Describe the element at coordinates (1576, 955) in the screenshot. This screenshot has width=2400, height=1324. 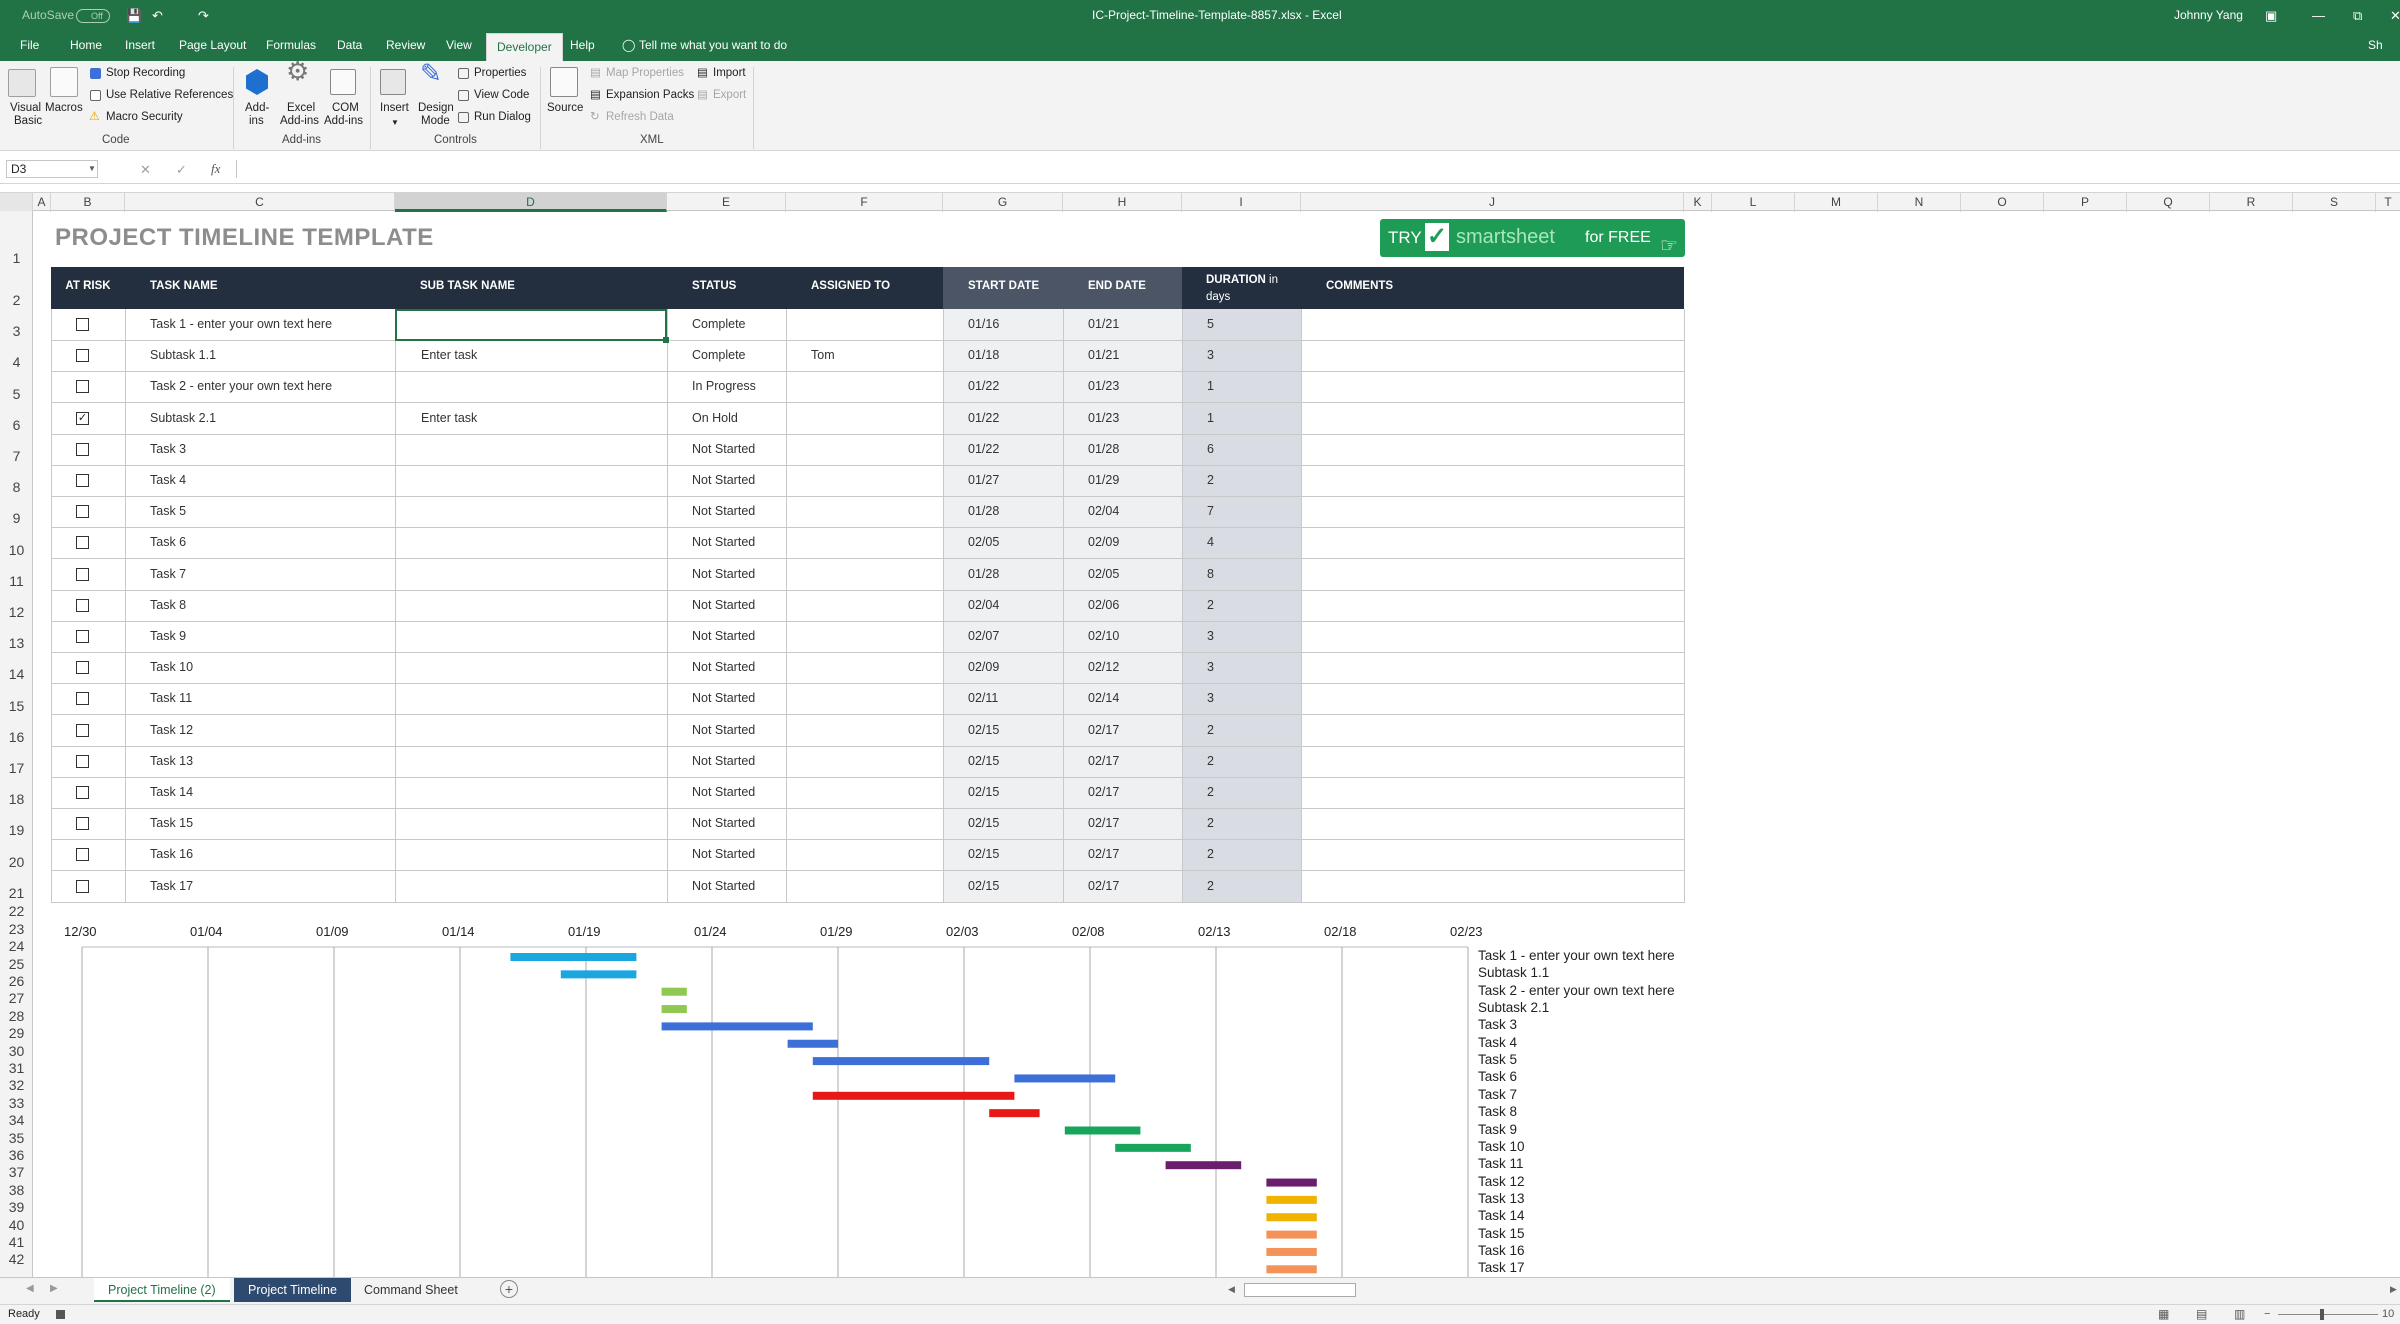
I see `gantt-task-label: Task 1 - enter your own text here` at that location.